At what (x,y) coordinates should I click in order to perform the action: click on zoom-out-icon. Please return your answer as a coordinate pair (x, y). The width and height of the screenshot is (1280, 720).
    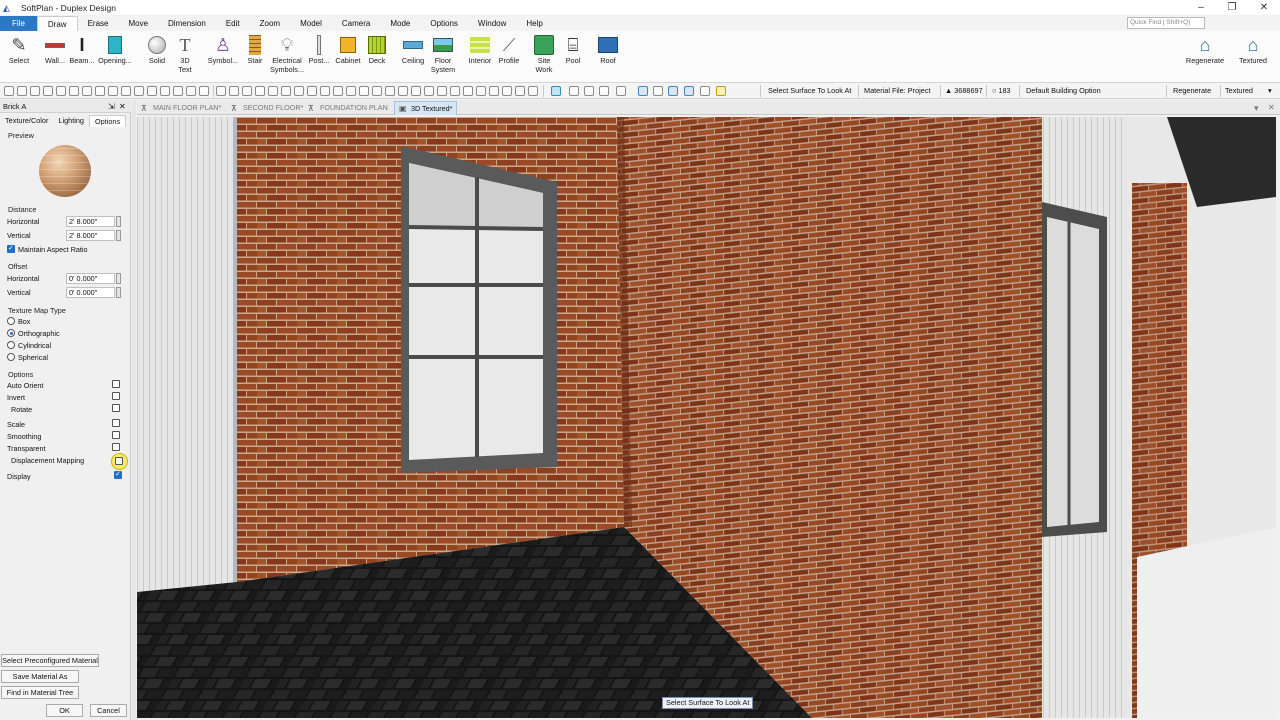
    Looking at the image, I should click on (604, 91).